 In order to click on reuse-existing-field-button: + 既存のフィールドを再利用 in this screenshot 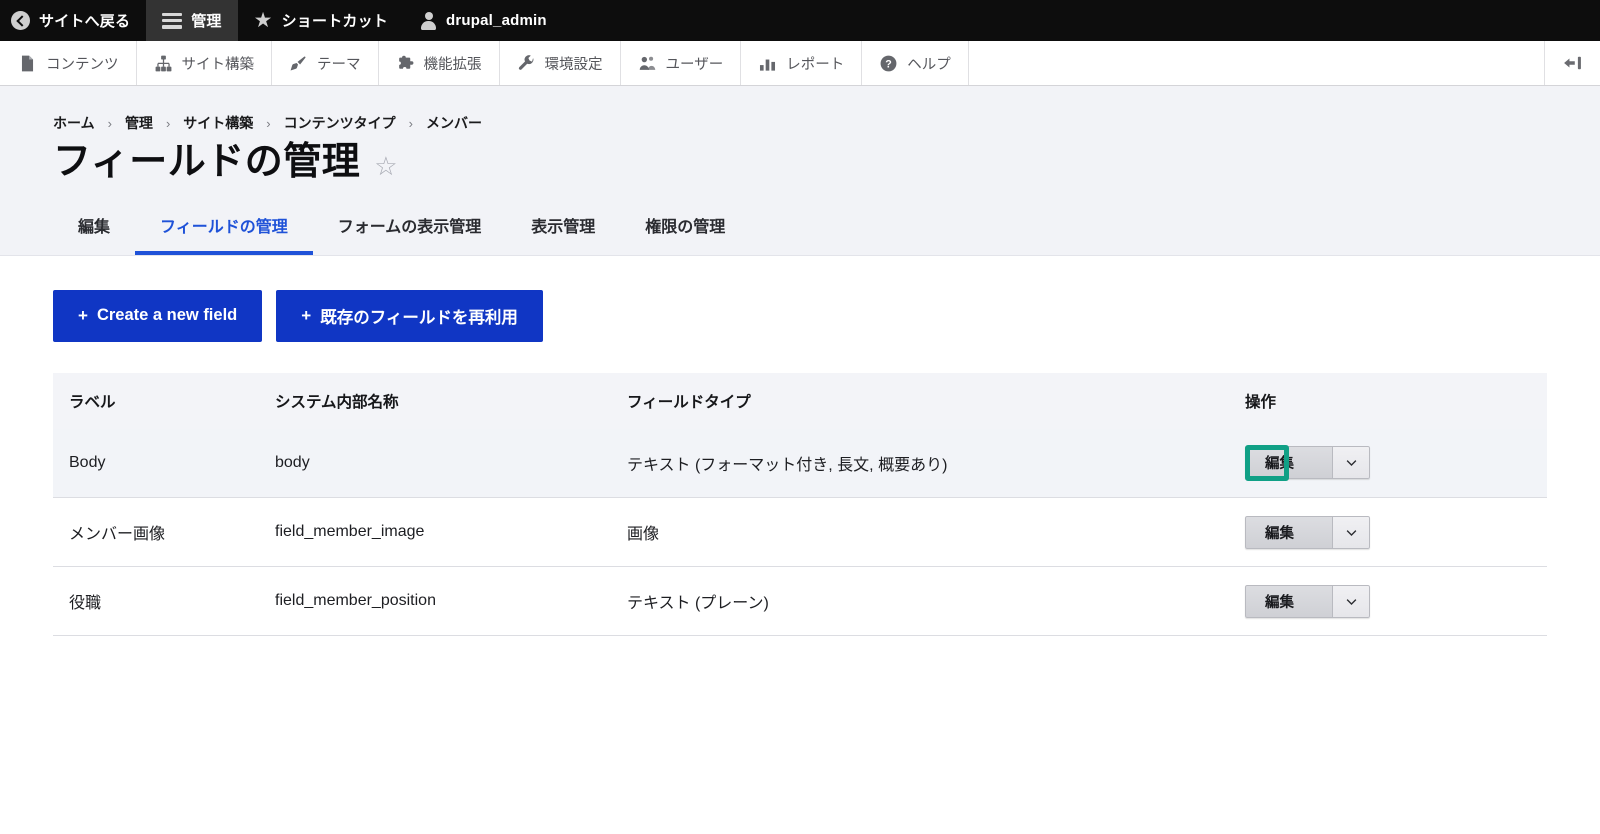, I will do `click(409, 315)`.